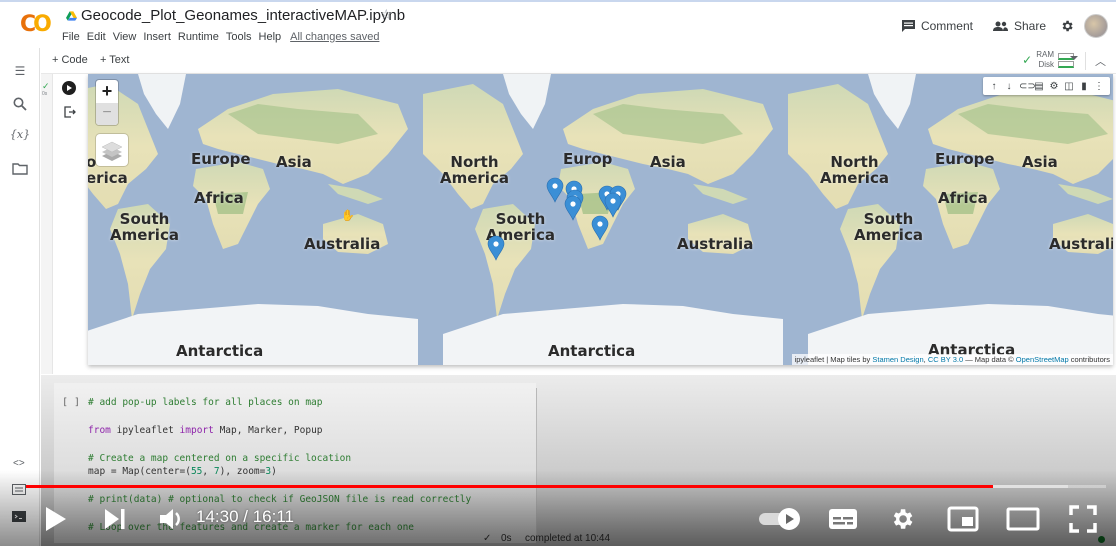 The height and width of the screenshot is (546, 1116). Describe the element at coordinates (20, 104) in the screenshot. I see `search-icon` at that location.